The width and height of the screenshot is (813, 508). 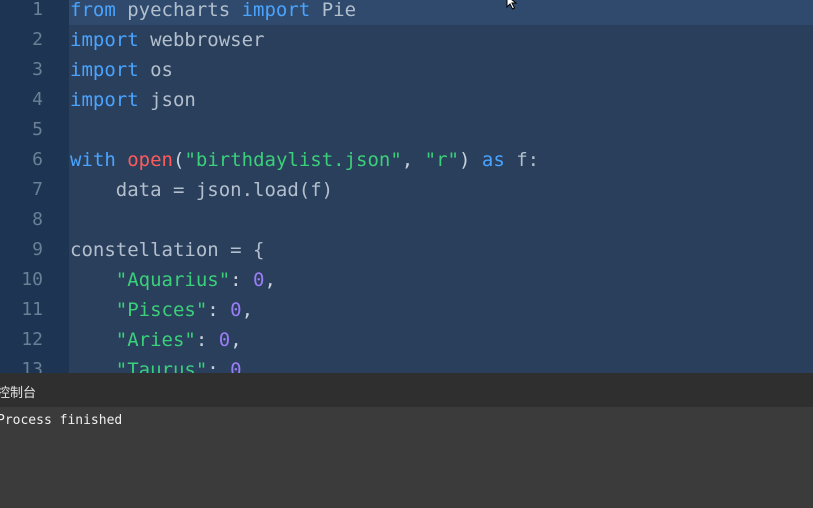 I want to click on code-line: 13 "Taurus": 0, so click(x=406, y=364).